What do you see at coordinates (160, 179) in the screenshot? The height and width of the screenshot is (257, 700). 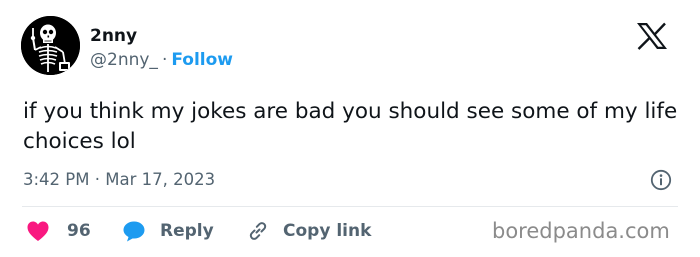 I see `tweet-date: Mar 17, 2023` at bounding box center [160, 179].